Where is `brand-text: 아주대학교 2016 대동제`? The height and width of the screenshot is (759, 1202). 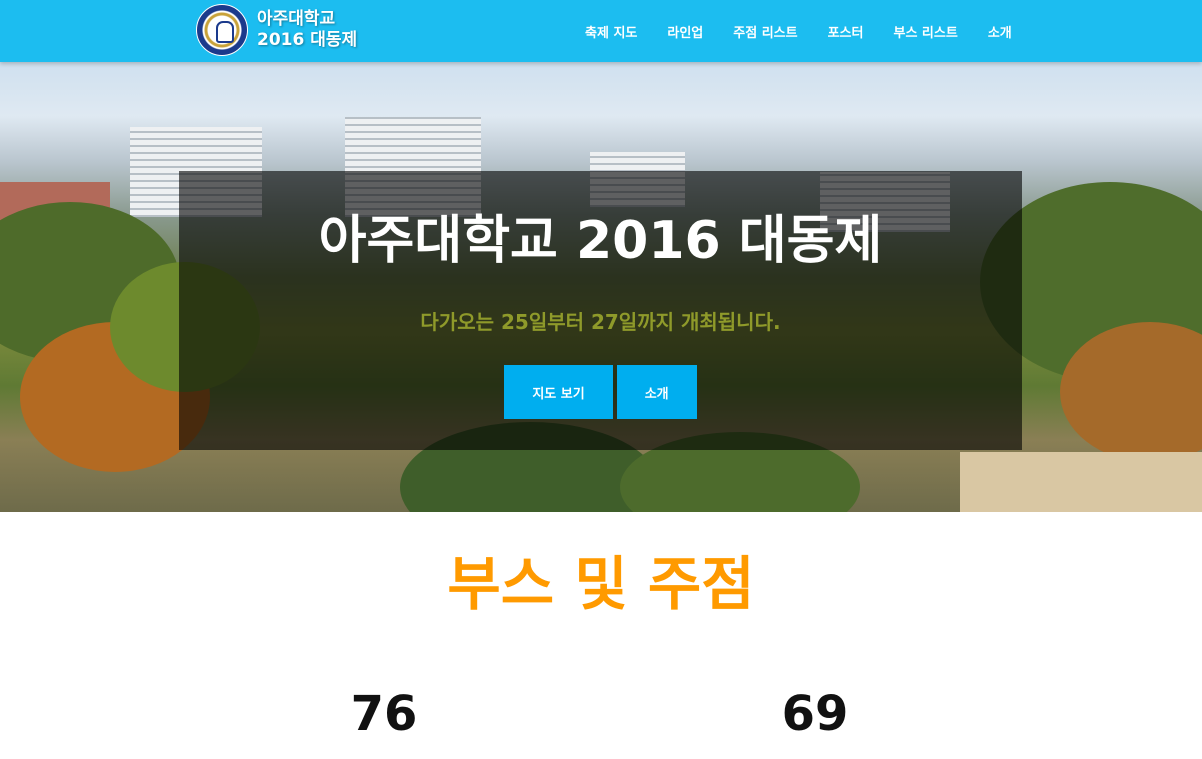
brand-text: 아주대학교 2016 대동제 is located at coordinates (307, 30).